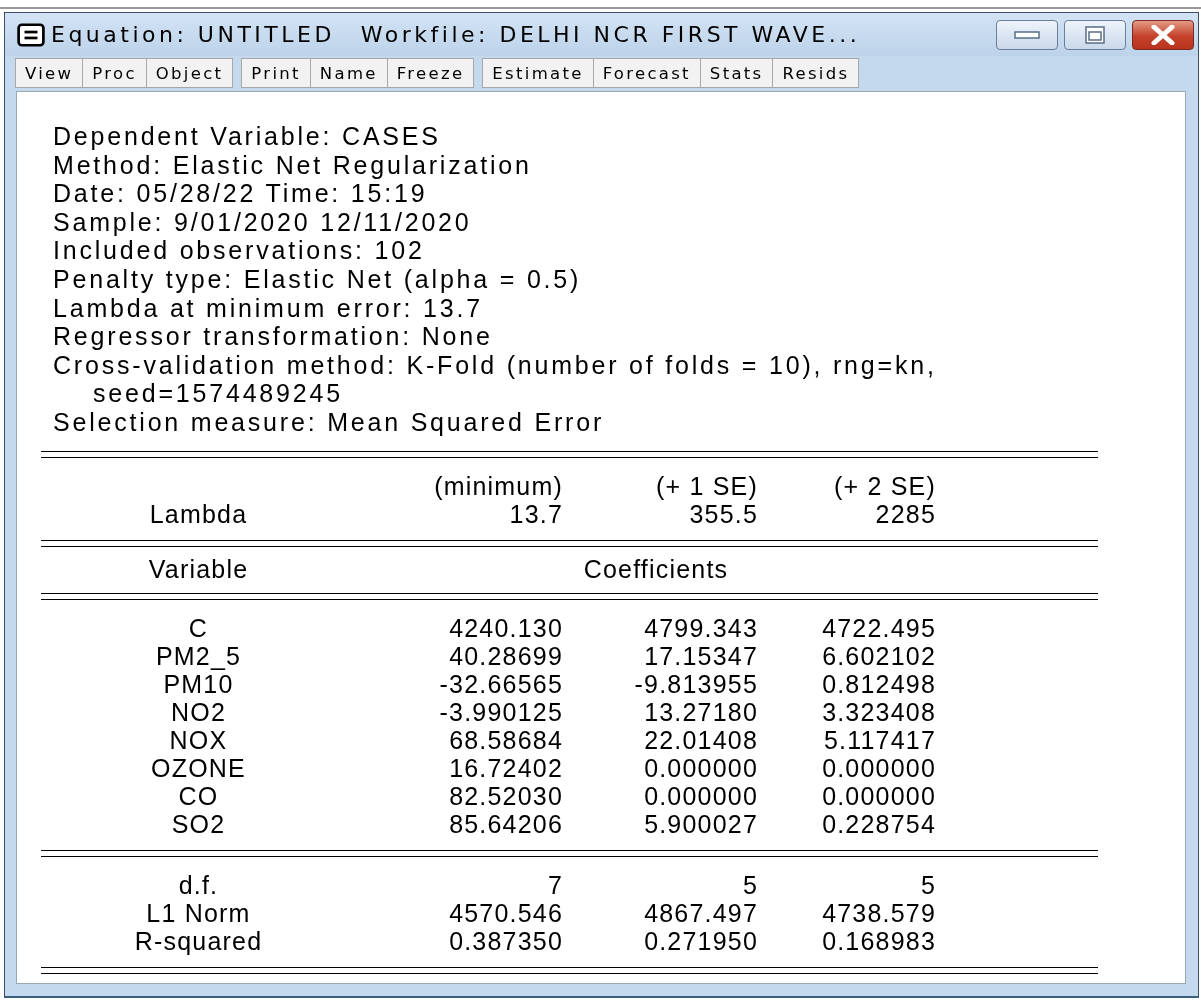 This screenshot has height=1001, width=1201. What do you see at coordinates (879, 739) in the screenshot?
I see `table-cell-text: 5.117417` at bounding box center [879, 739].